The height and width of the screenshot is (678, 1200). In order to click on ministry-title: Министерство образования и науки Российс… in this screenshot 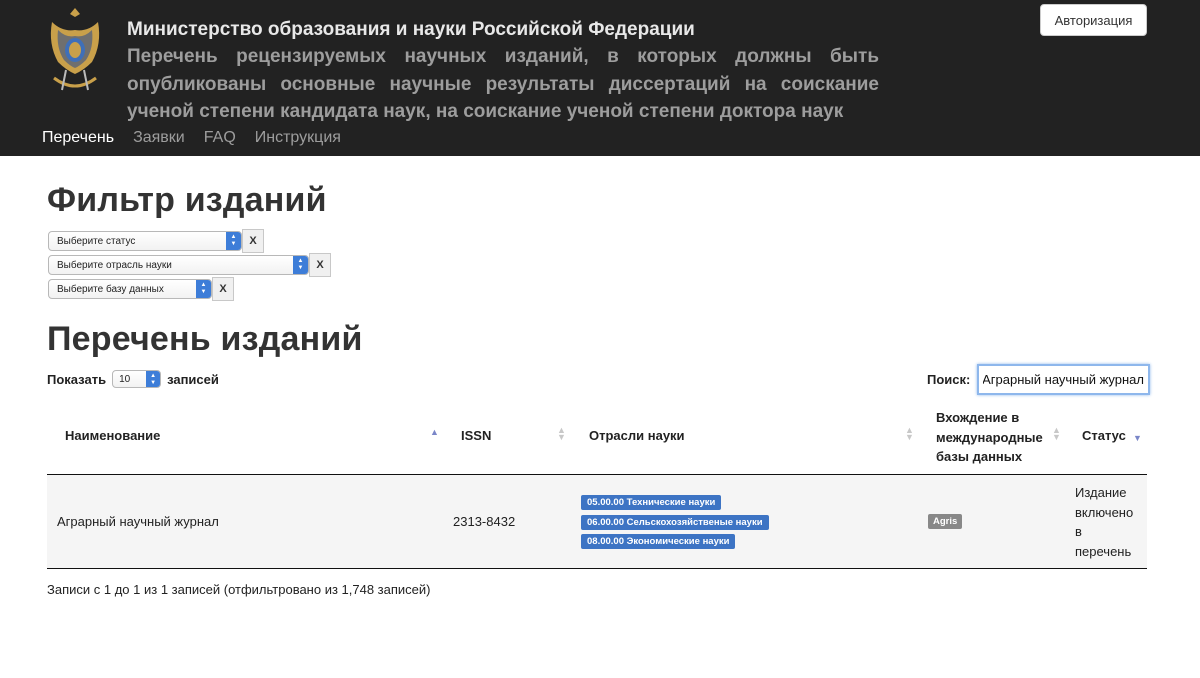, I will do `click(411, 29)`.